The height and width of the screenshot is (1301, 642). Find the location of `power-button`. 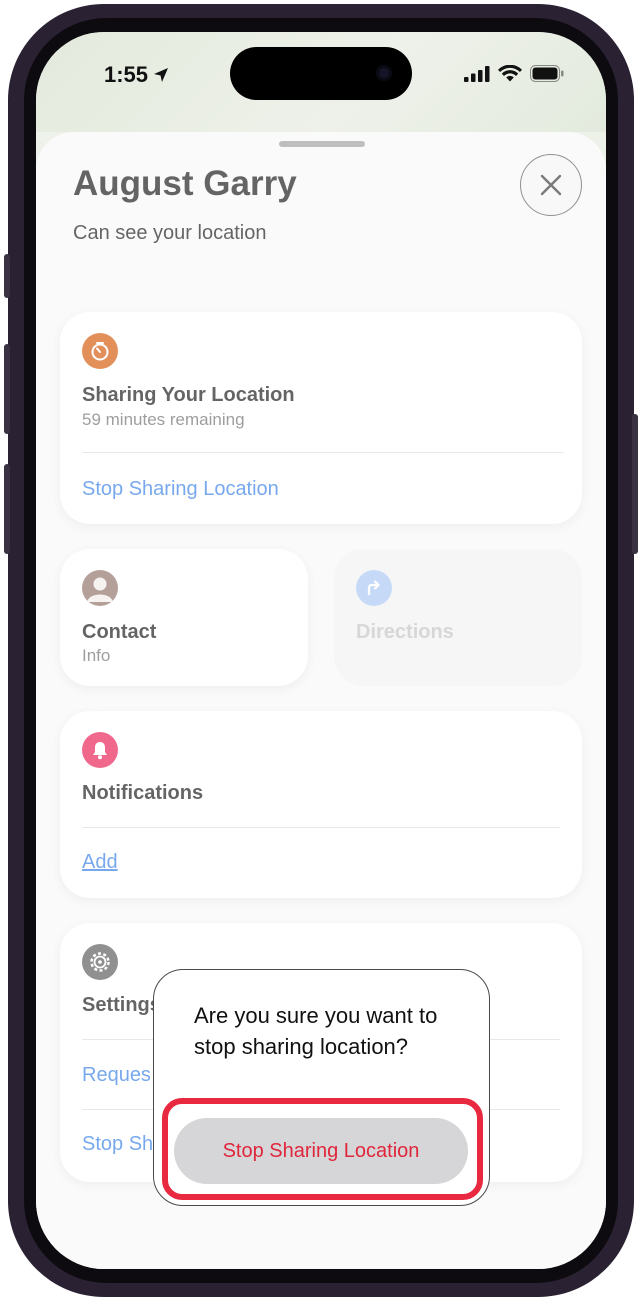

power-button is located at coordinates (635, 484).